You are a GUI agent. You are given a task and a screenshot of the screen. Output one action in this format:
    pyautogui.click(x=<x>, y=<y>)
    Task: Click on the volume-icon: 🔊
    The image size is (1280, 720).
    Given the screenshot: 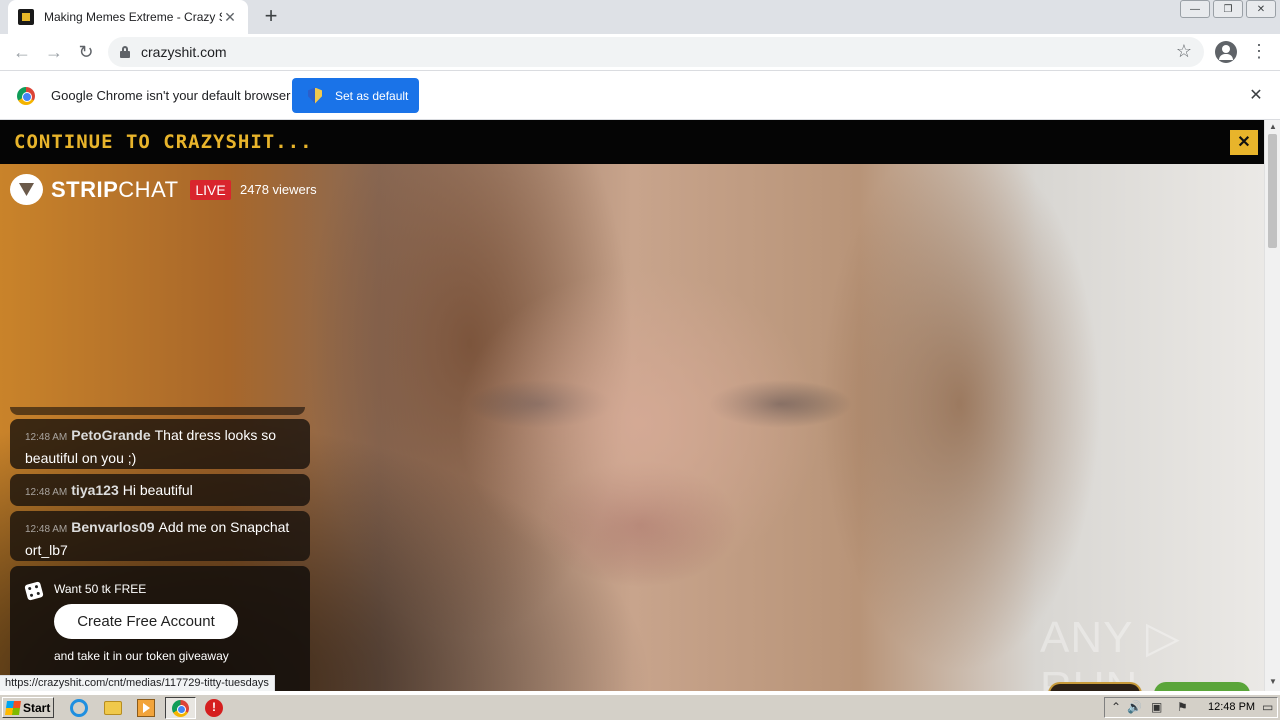 What is the action you would take?
    pyautogui.click(x=1134, y=707)
    